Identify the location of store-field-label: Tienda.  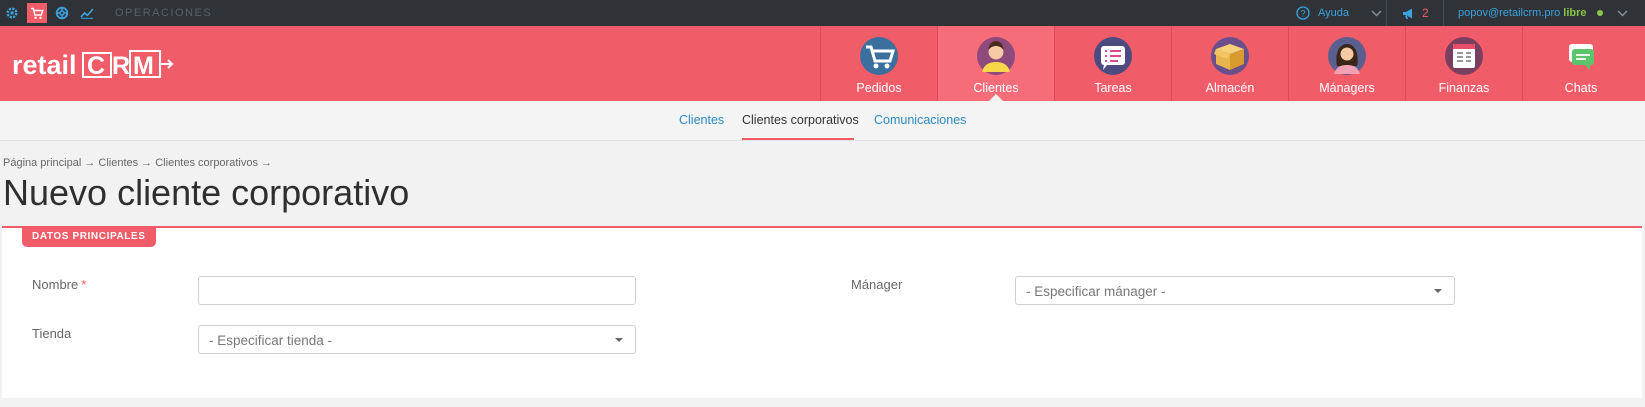
(52, 333).